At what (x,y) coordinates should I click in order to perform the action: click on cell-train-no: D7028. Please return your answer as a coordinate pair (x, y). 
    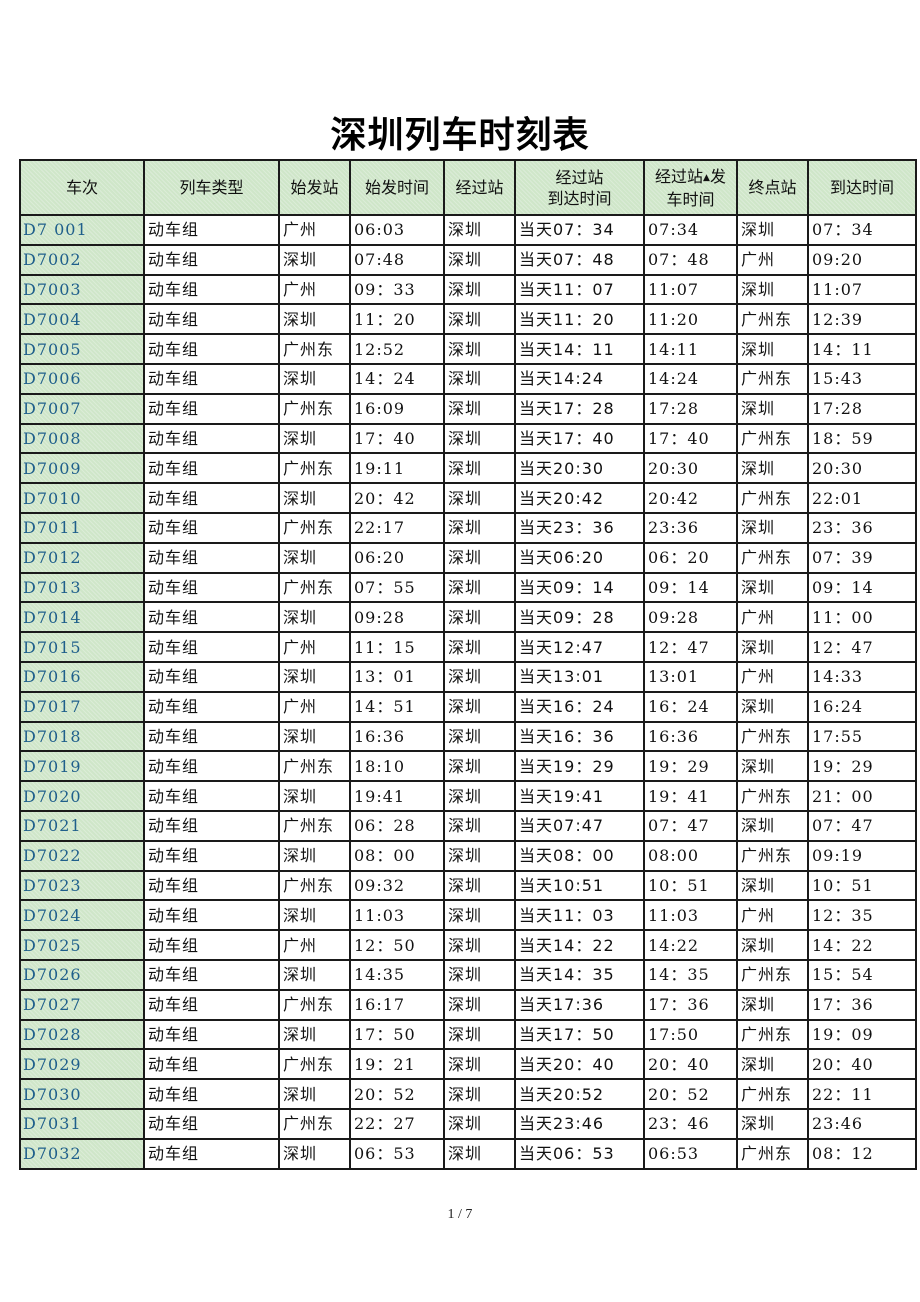
    Looking at the image, I should click on (82, 1034).